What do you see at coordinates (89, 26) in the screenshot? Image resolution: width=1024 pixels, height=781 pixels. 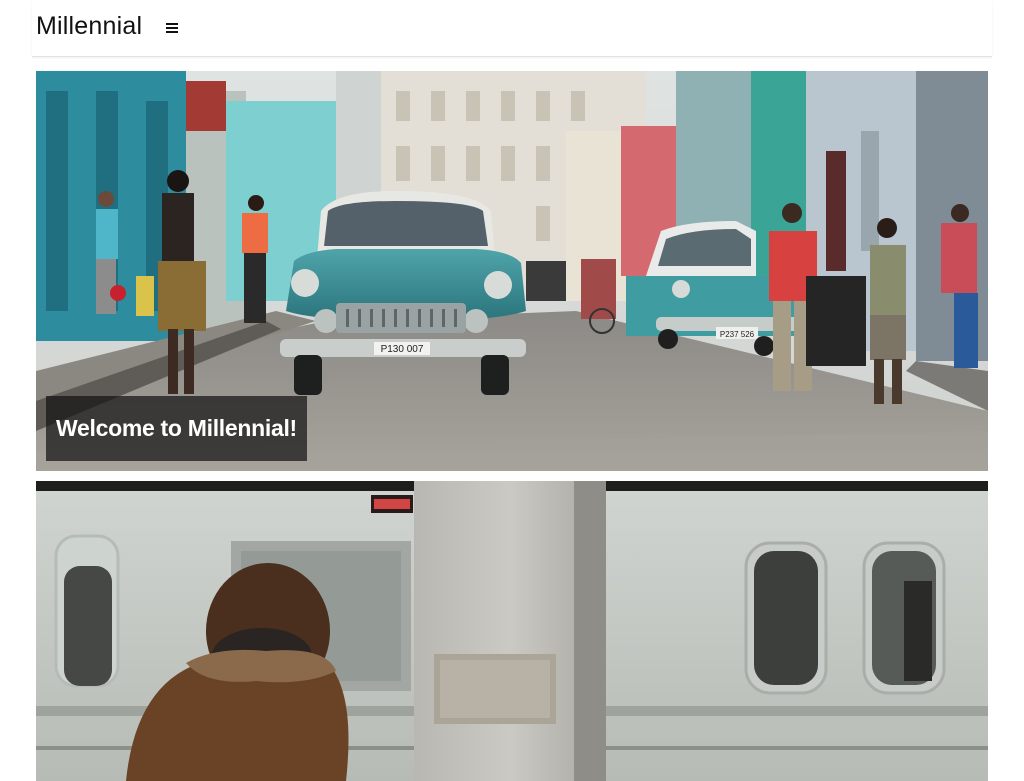 I see `brand-logo-text: Millennial` at bounding box center [89, 26].